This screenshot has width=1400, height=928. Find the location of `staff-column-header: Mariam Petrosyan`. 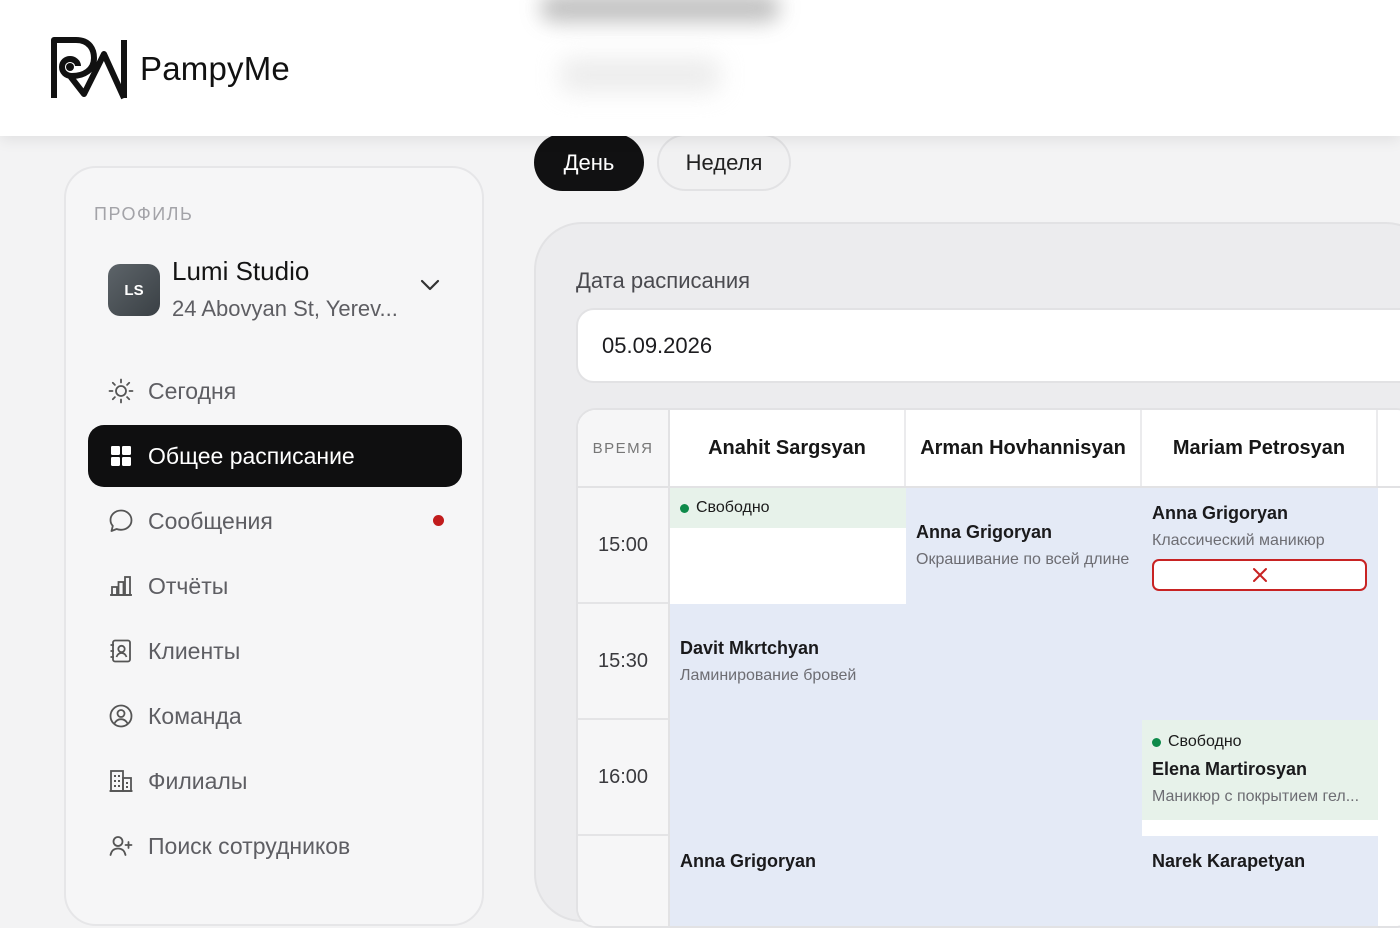

staff-column-header: Mariam Petrosyan is located at coordinates (1260, 448).